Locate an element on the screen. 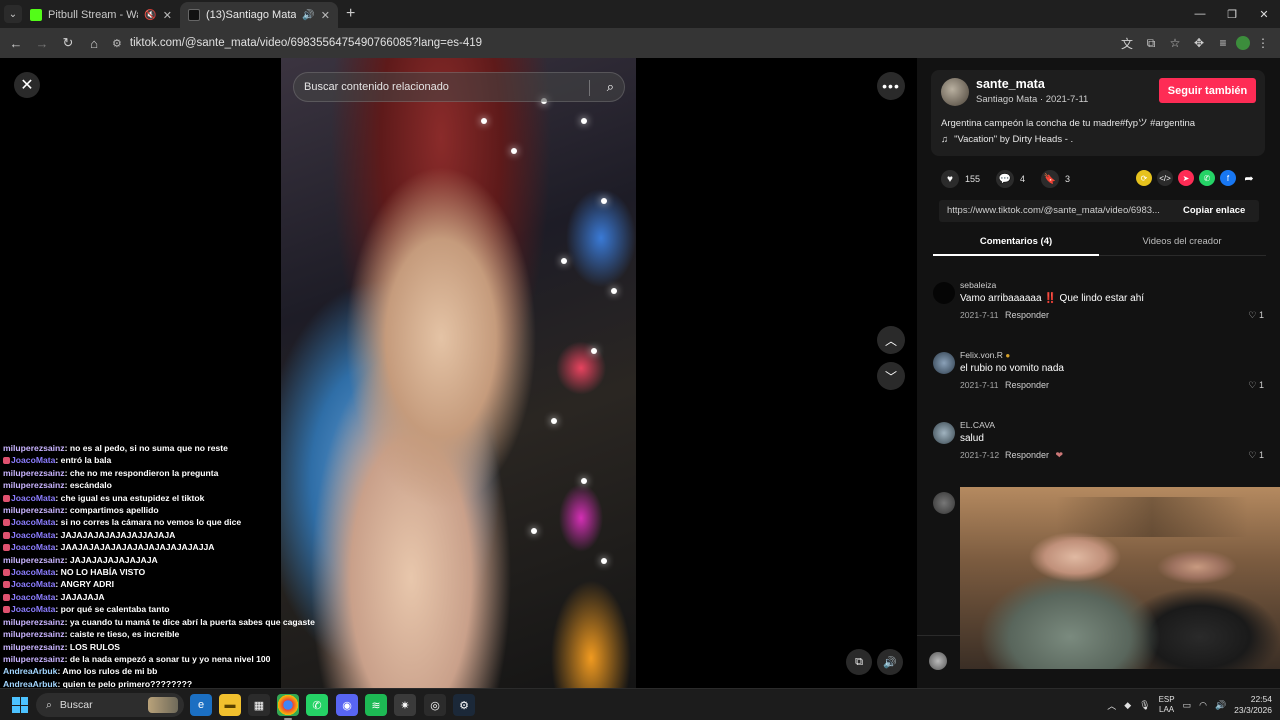  bookmark-star-icon: ☆ is located at coordinates (1175, 43).